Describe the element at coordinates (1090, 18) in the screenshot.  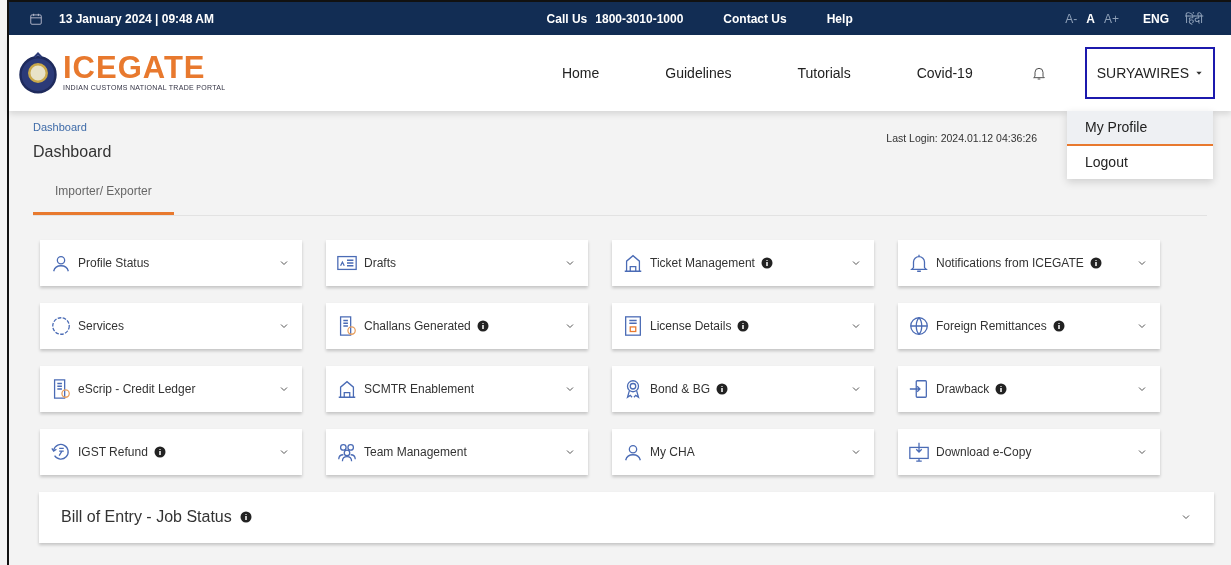
I see `font-size-toggle: A` at that location.